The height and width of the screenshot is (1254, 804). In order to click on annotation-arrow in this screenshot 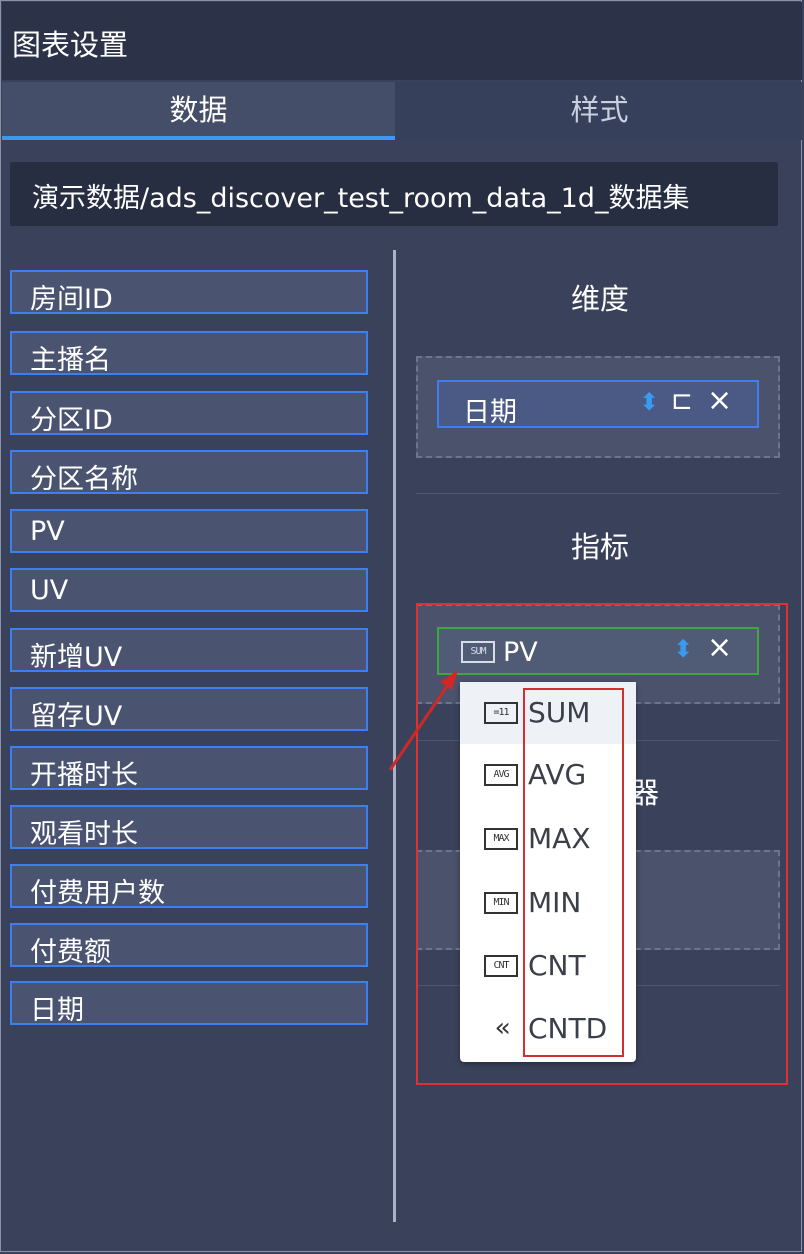, I will do `click(423, 720)`.